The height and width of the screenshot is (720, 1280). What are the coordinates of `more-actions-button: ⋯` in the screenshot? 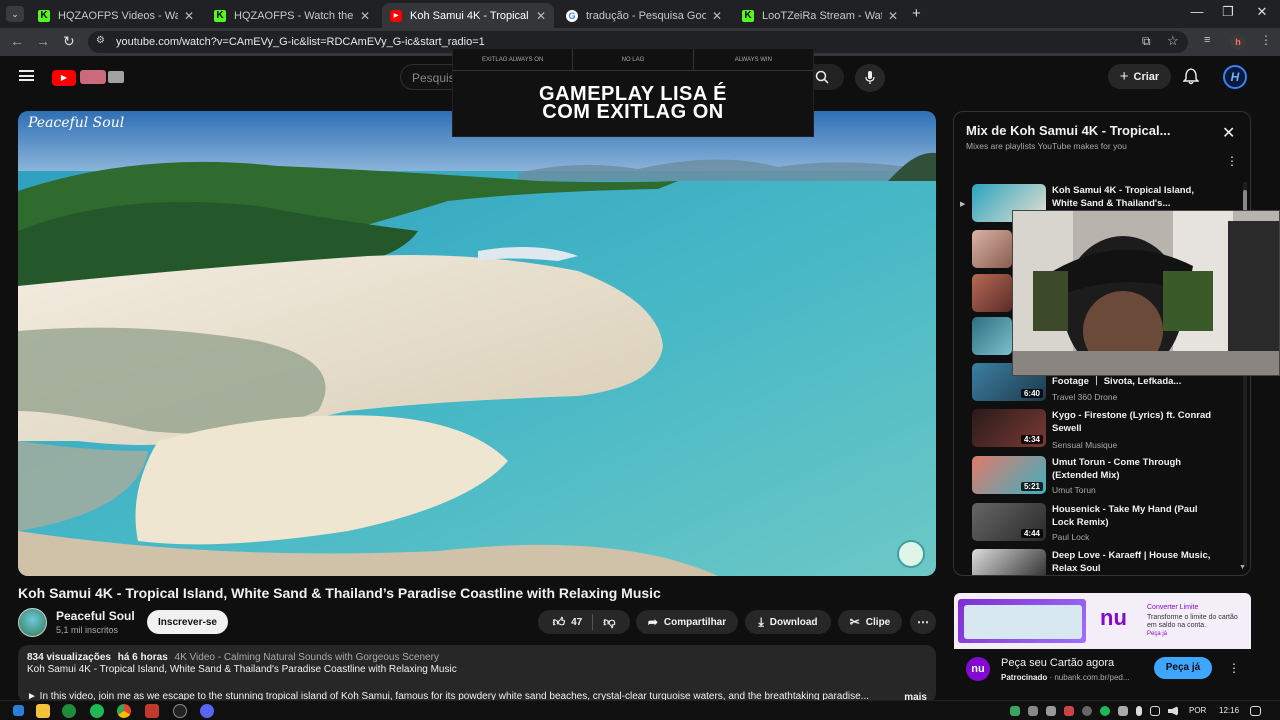 It's located at (923, 622).